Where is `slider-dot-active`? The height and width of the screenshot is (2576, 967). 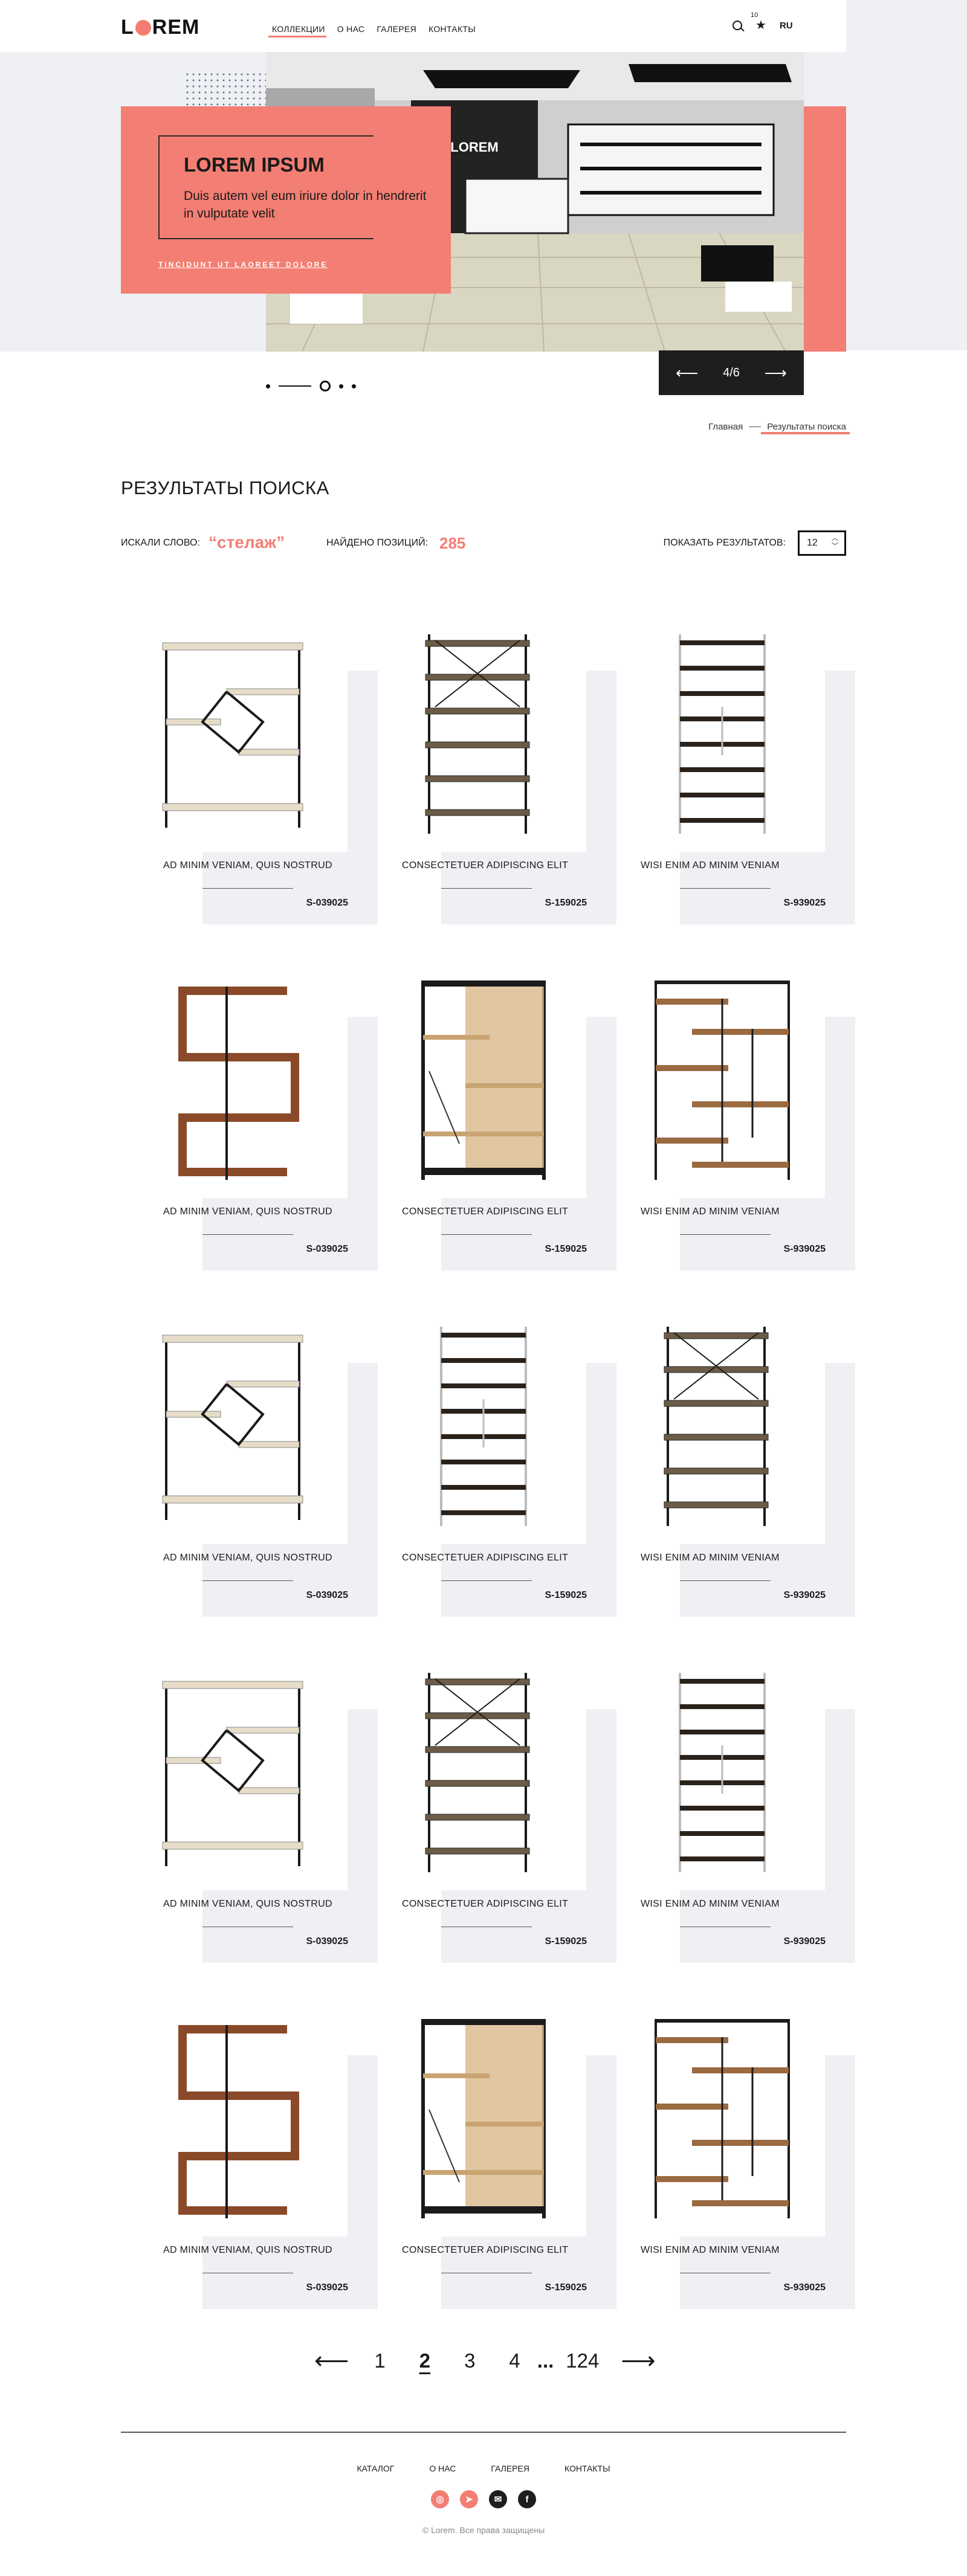
slider-dot-active is located at coordinates (325, 386).